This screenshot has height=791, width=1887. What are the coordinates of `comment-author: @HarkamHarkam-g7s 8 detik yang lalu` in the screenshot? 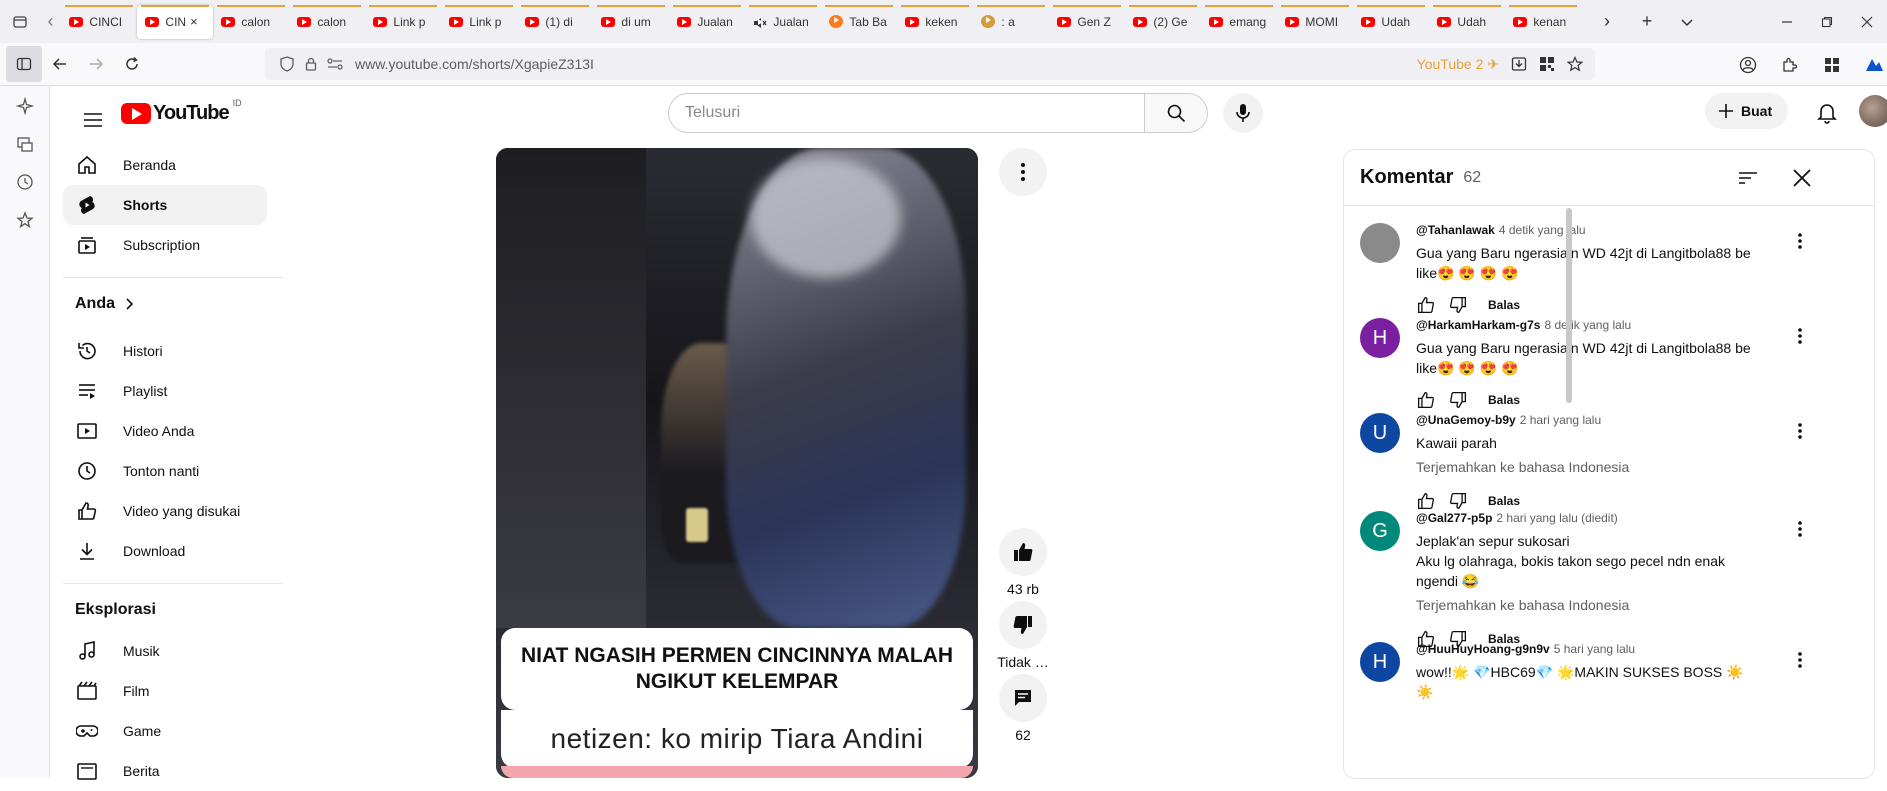 It's located at (1523, 325).